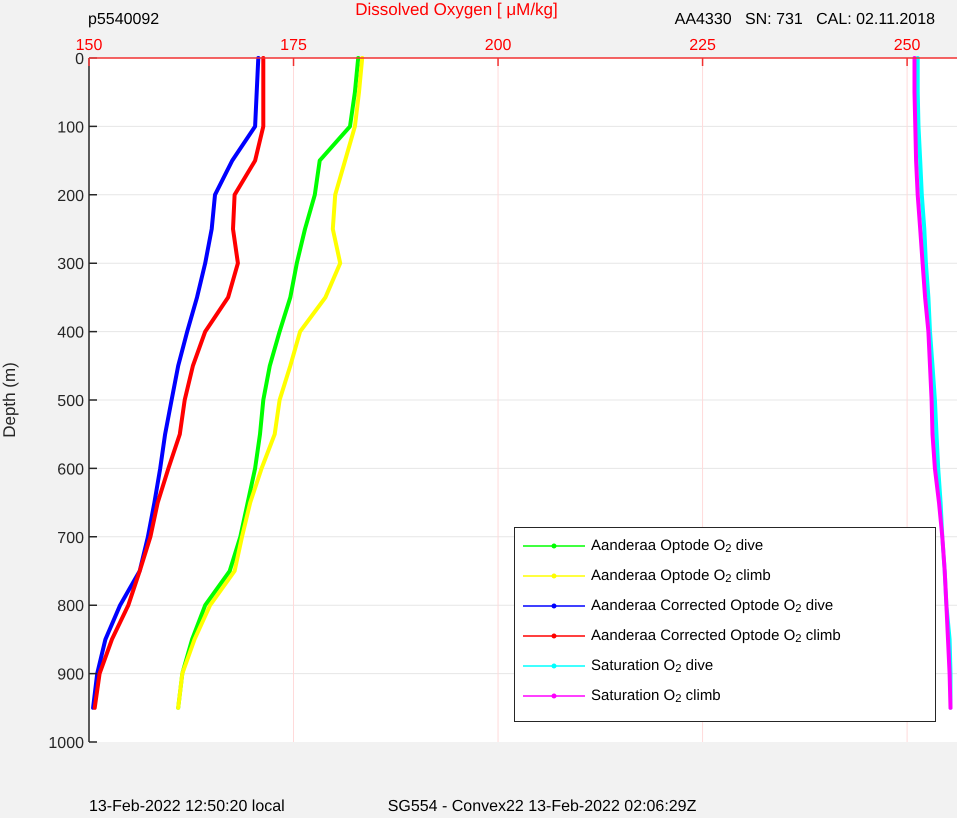 This screenshot has width=957, height=818. Describe the element at coordinates (70, 196) in the screenshot. I see `depth-tick-label: 200` at that location.